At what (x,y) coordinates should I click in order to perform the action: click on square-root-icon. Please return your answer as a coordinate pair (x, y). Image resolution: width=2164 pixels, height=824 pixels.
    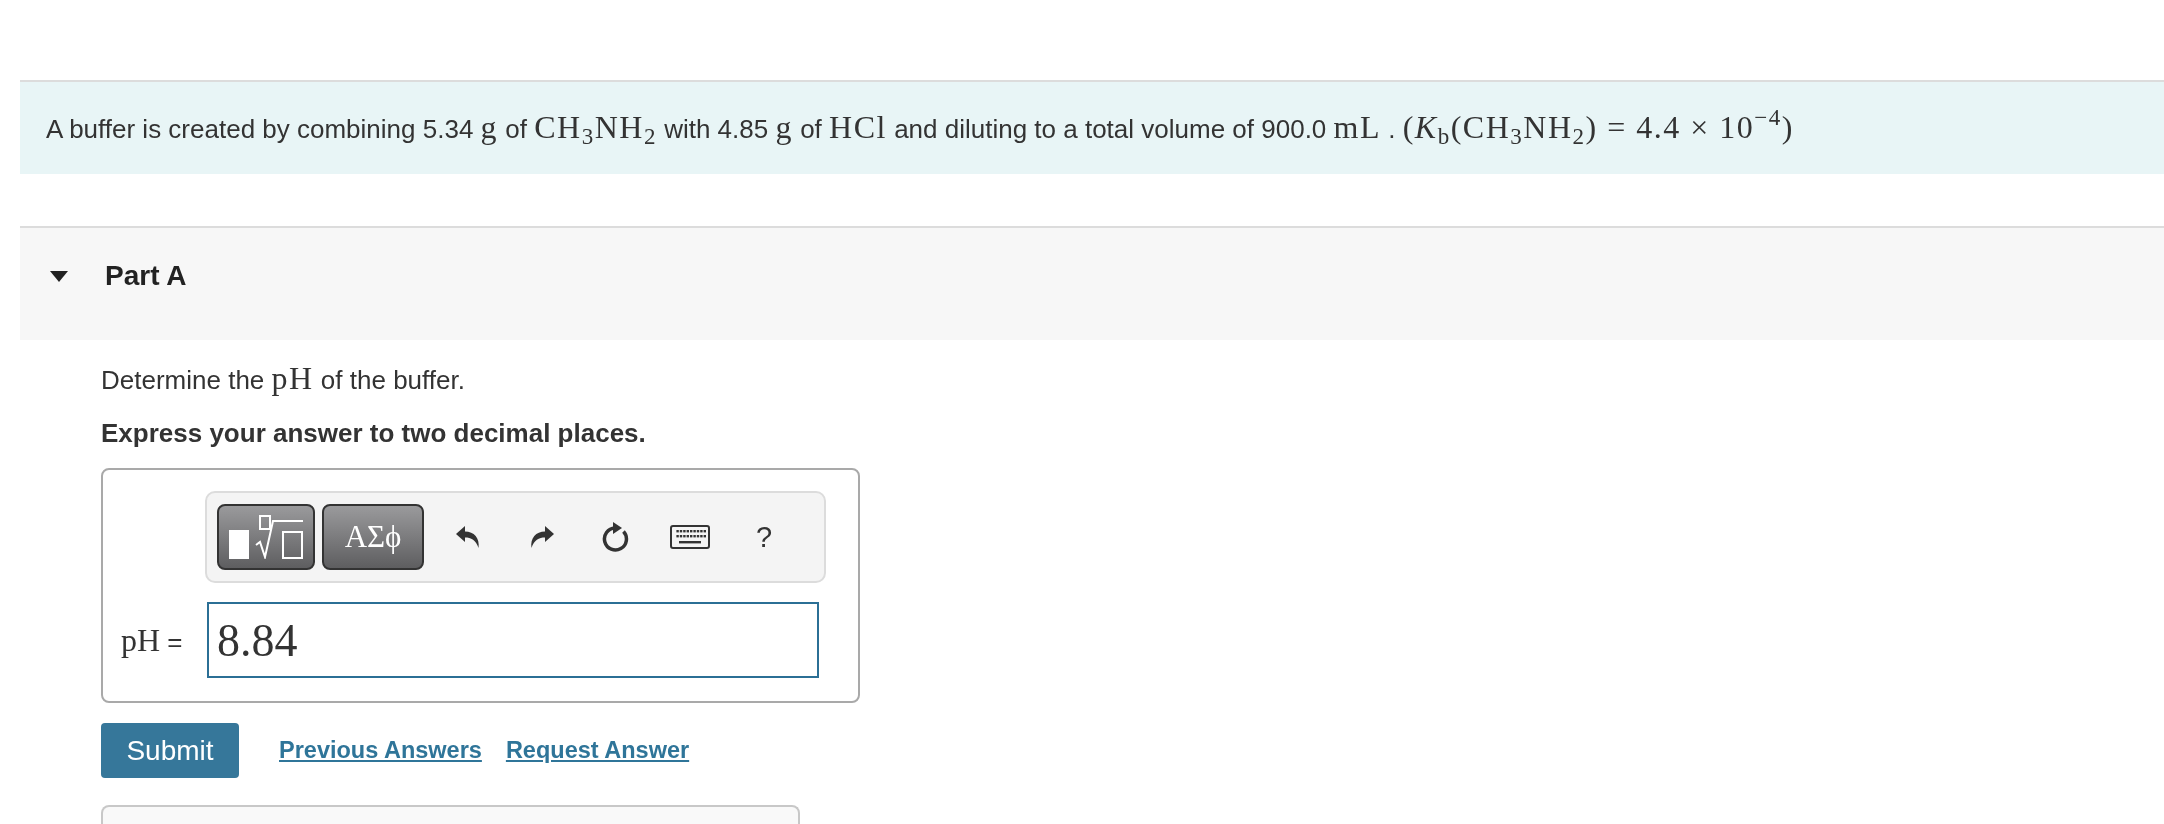
    Looking at the image, I should click on (266, 537).